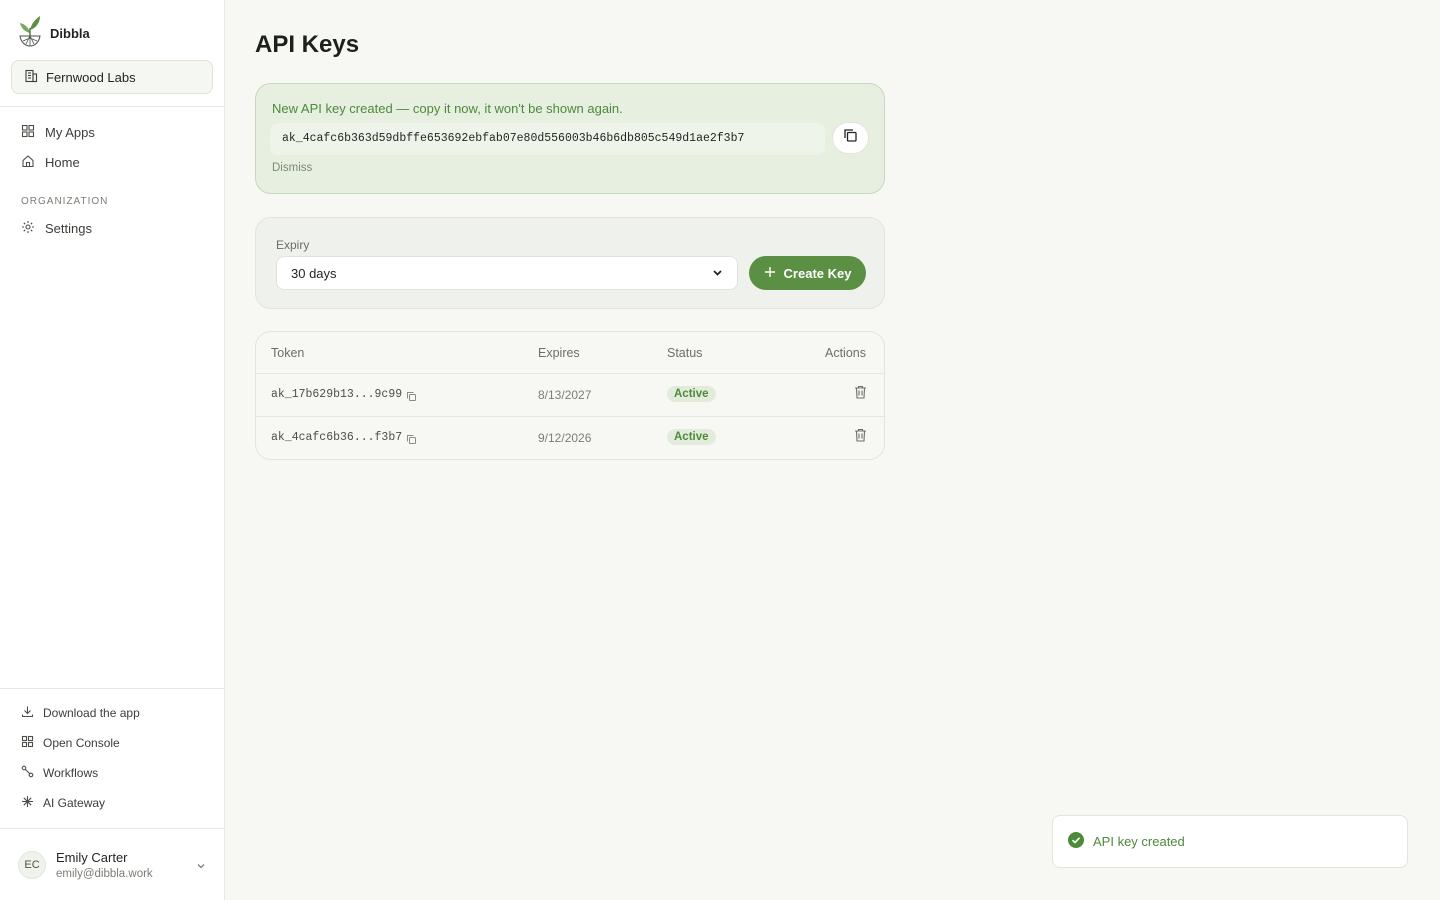 This screenshot has height=900, width=1440. I want to click on gear-icon, so click(28, 228).